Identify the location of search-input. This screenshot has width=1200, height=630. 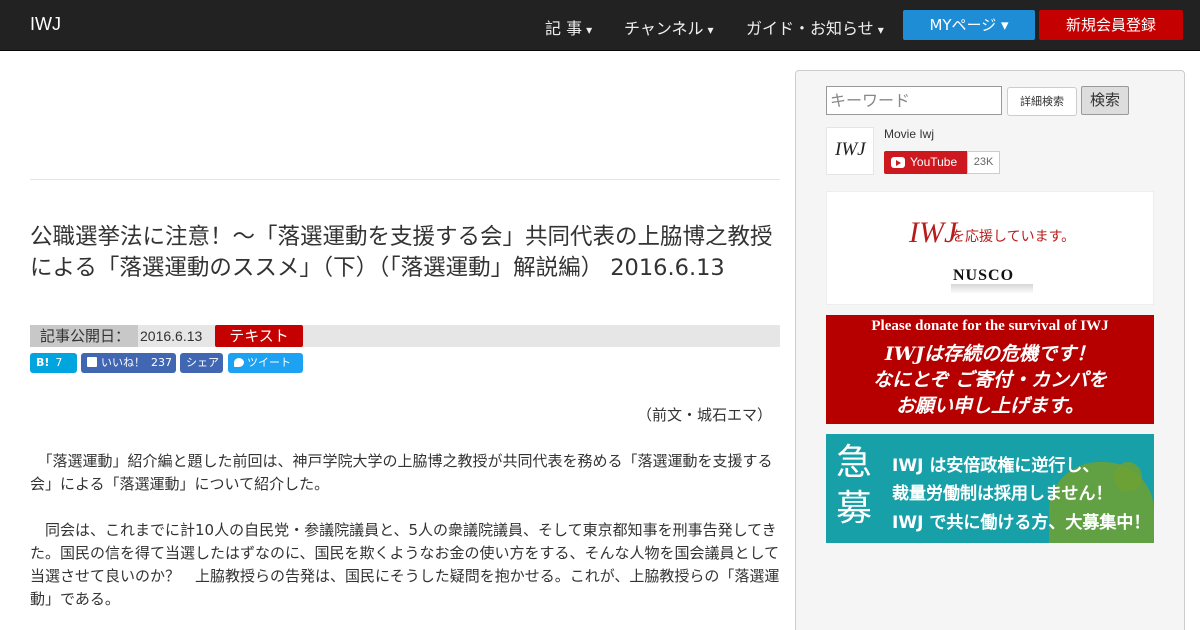
(914, 100).